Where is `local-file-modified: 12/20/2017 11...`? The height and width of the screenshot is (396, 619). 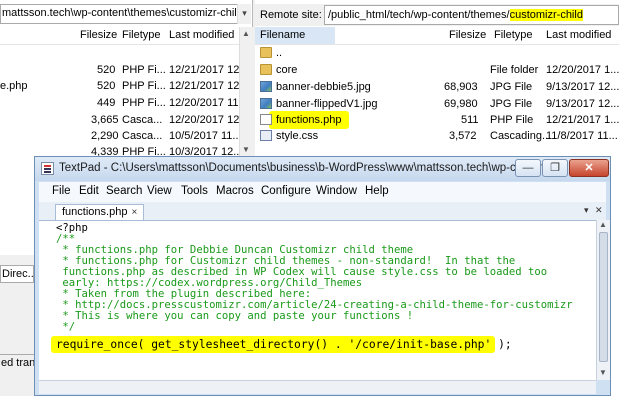
local-file-modified: 12/20/2017 11... is located at coordinates (208, 103).